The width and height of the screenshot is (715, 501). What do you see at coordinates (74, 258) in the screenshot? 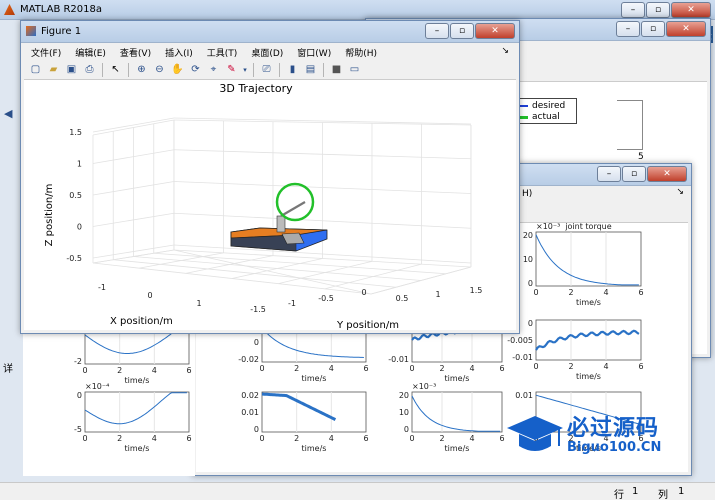
I see `z-tick-label: -0.5` at bounding box center [74, 258].